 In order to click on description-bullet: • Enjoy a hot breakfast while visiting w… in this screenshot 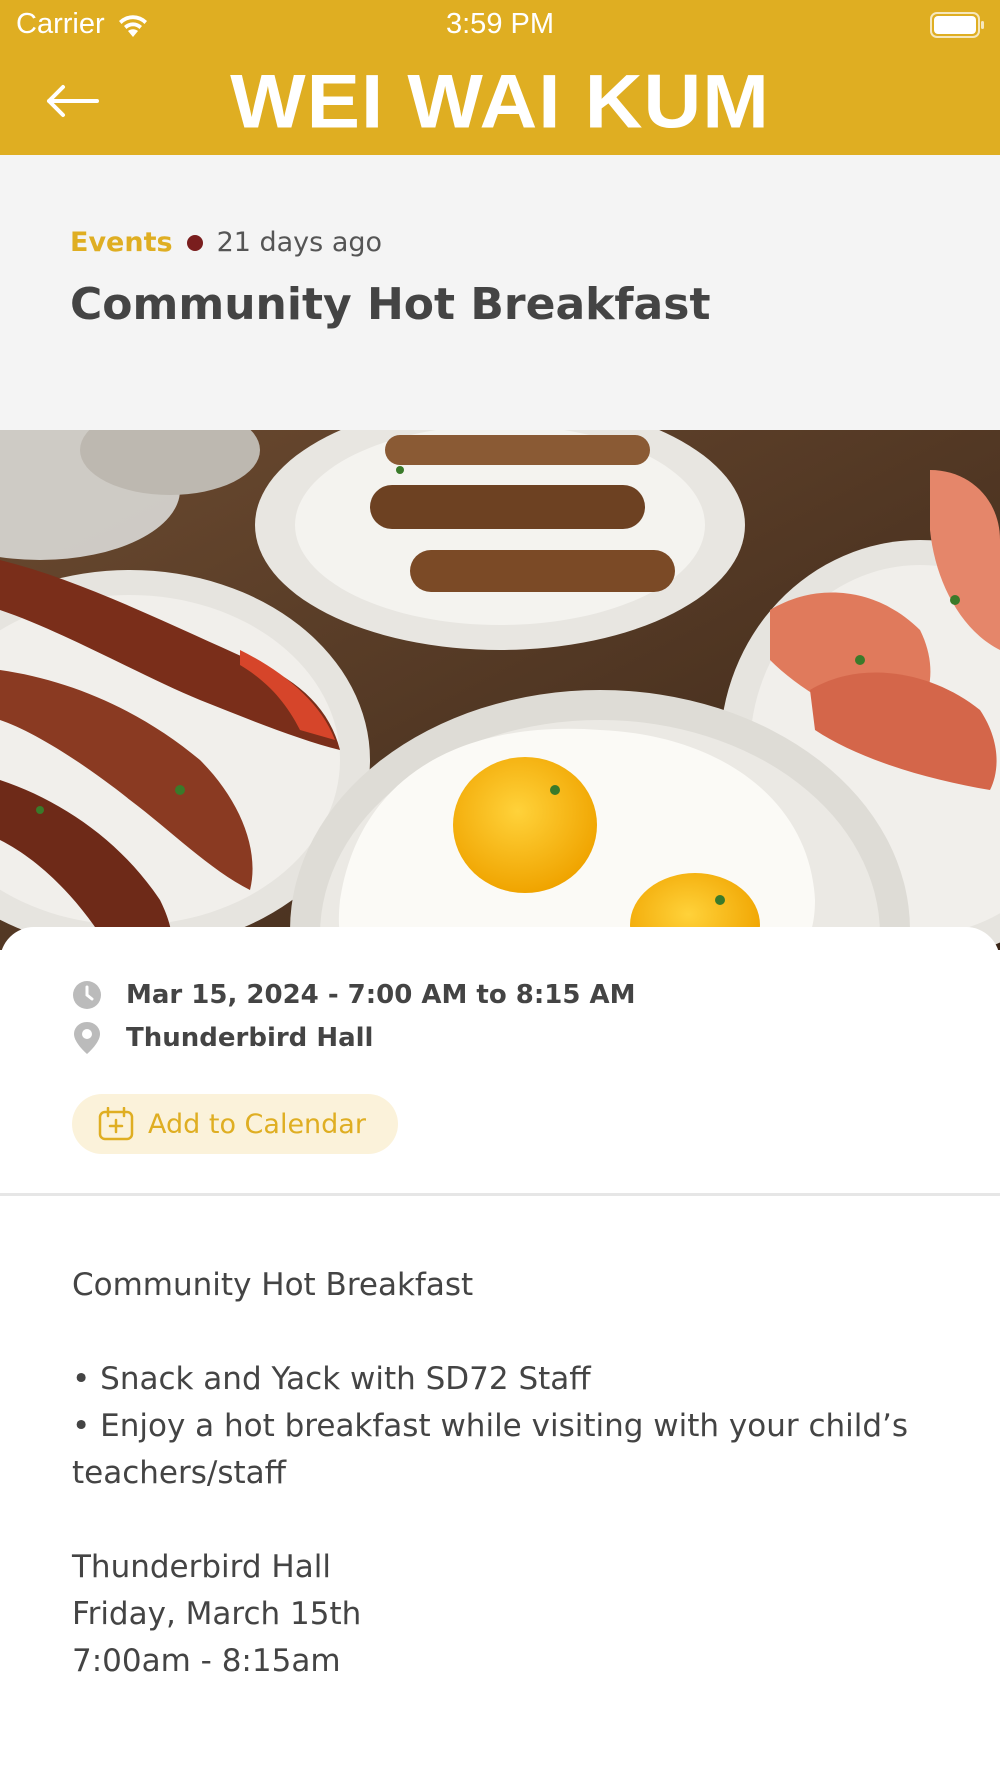, I will do `click(490, 1449)`.